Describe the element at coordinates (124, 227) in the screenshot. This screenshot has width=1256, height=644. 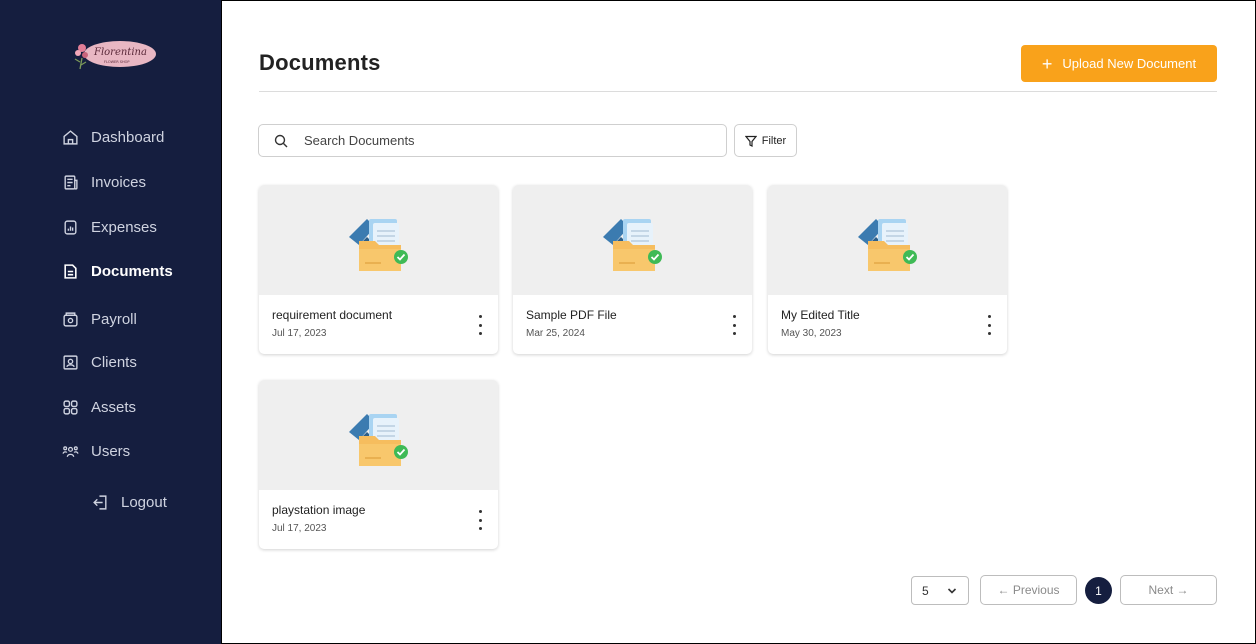
I see `sidebar-item-label: Expenses` at that location.